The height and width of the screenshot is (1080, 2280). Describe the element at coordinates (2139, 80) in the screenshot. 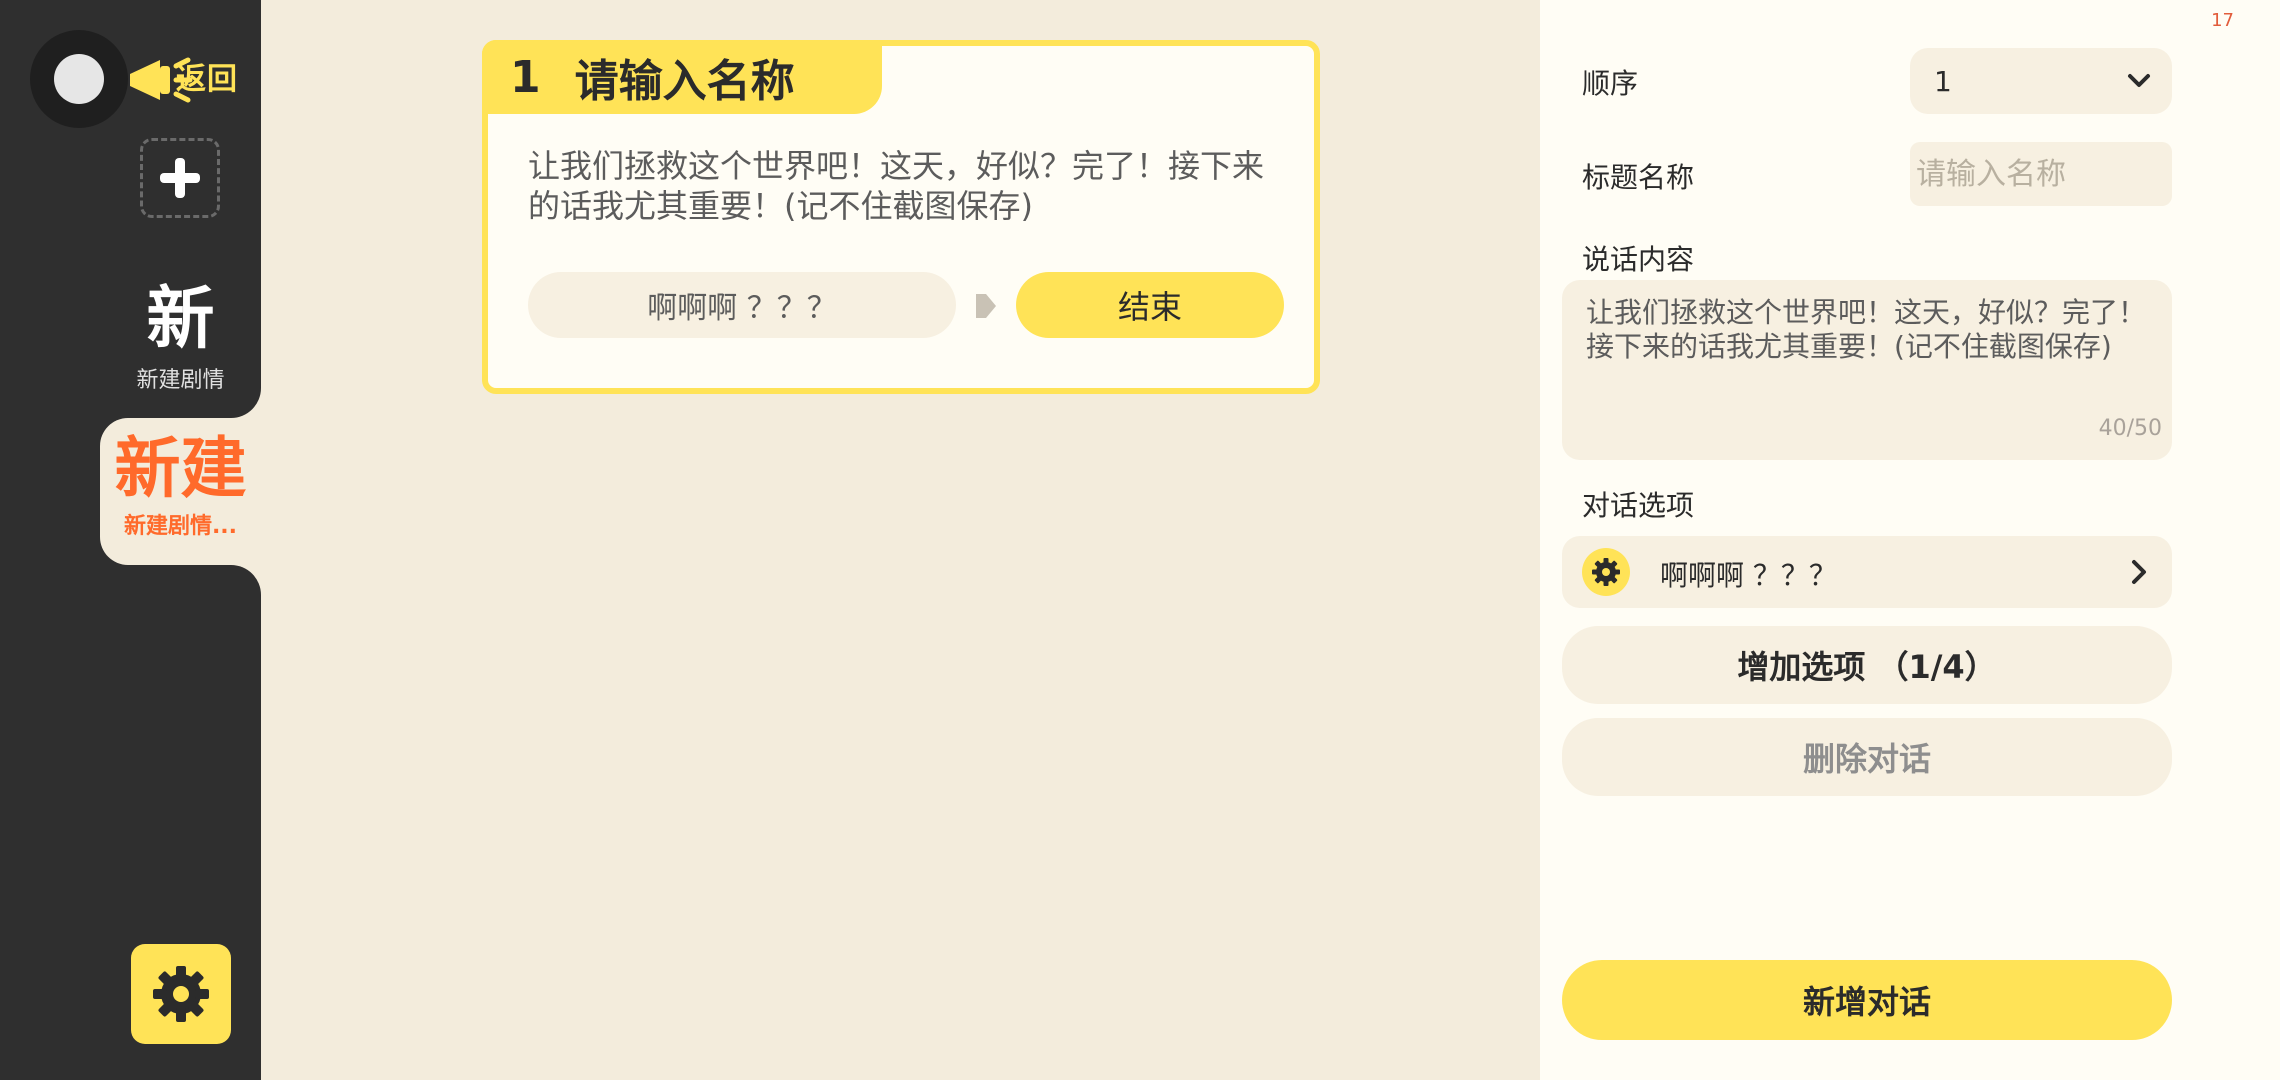

I see `chevron-down-icon` at that location.